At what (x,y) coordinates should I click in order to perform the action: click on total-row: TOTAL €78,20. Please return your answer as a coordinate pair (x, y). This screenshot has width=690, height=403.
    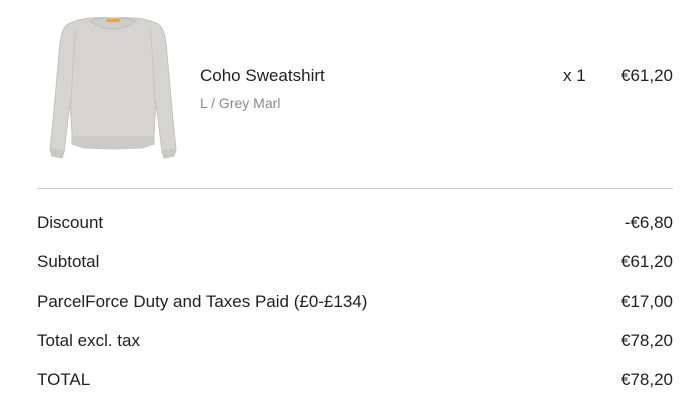
    Looking at the image, I should click on (355, 380).